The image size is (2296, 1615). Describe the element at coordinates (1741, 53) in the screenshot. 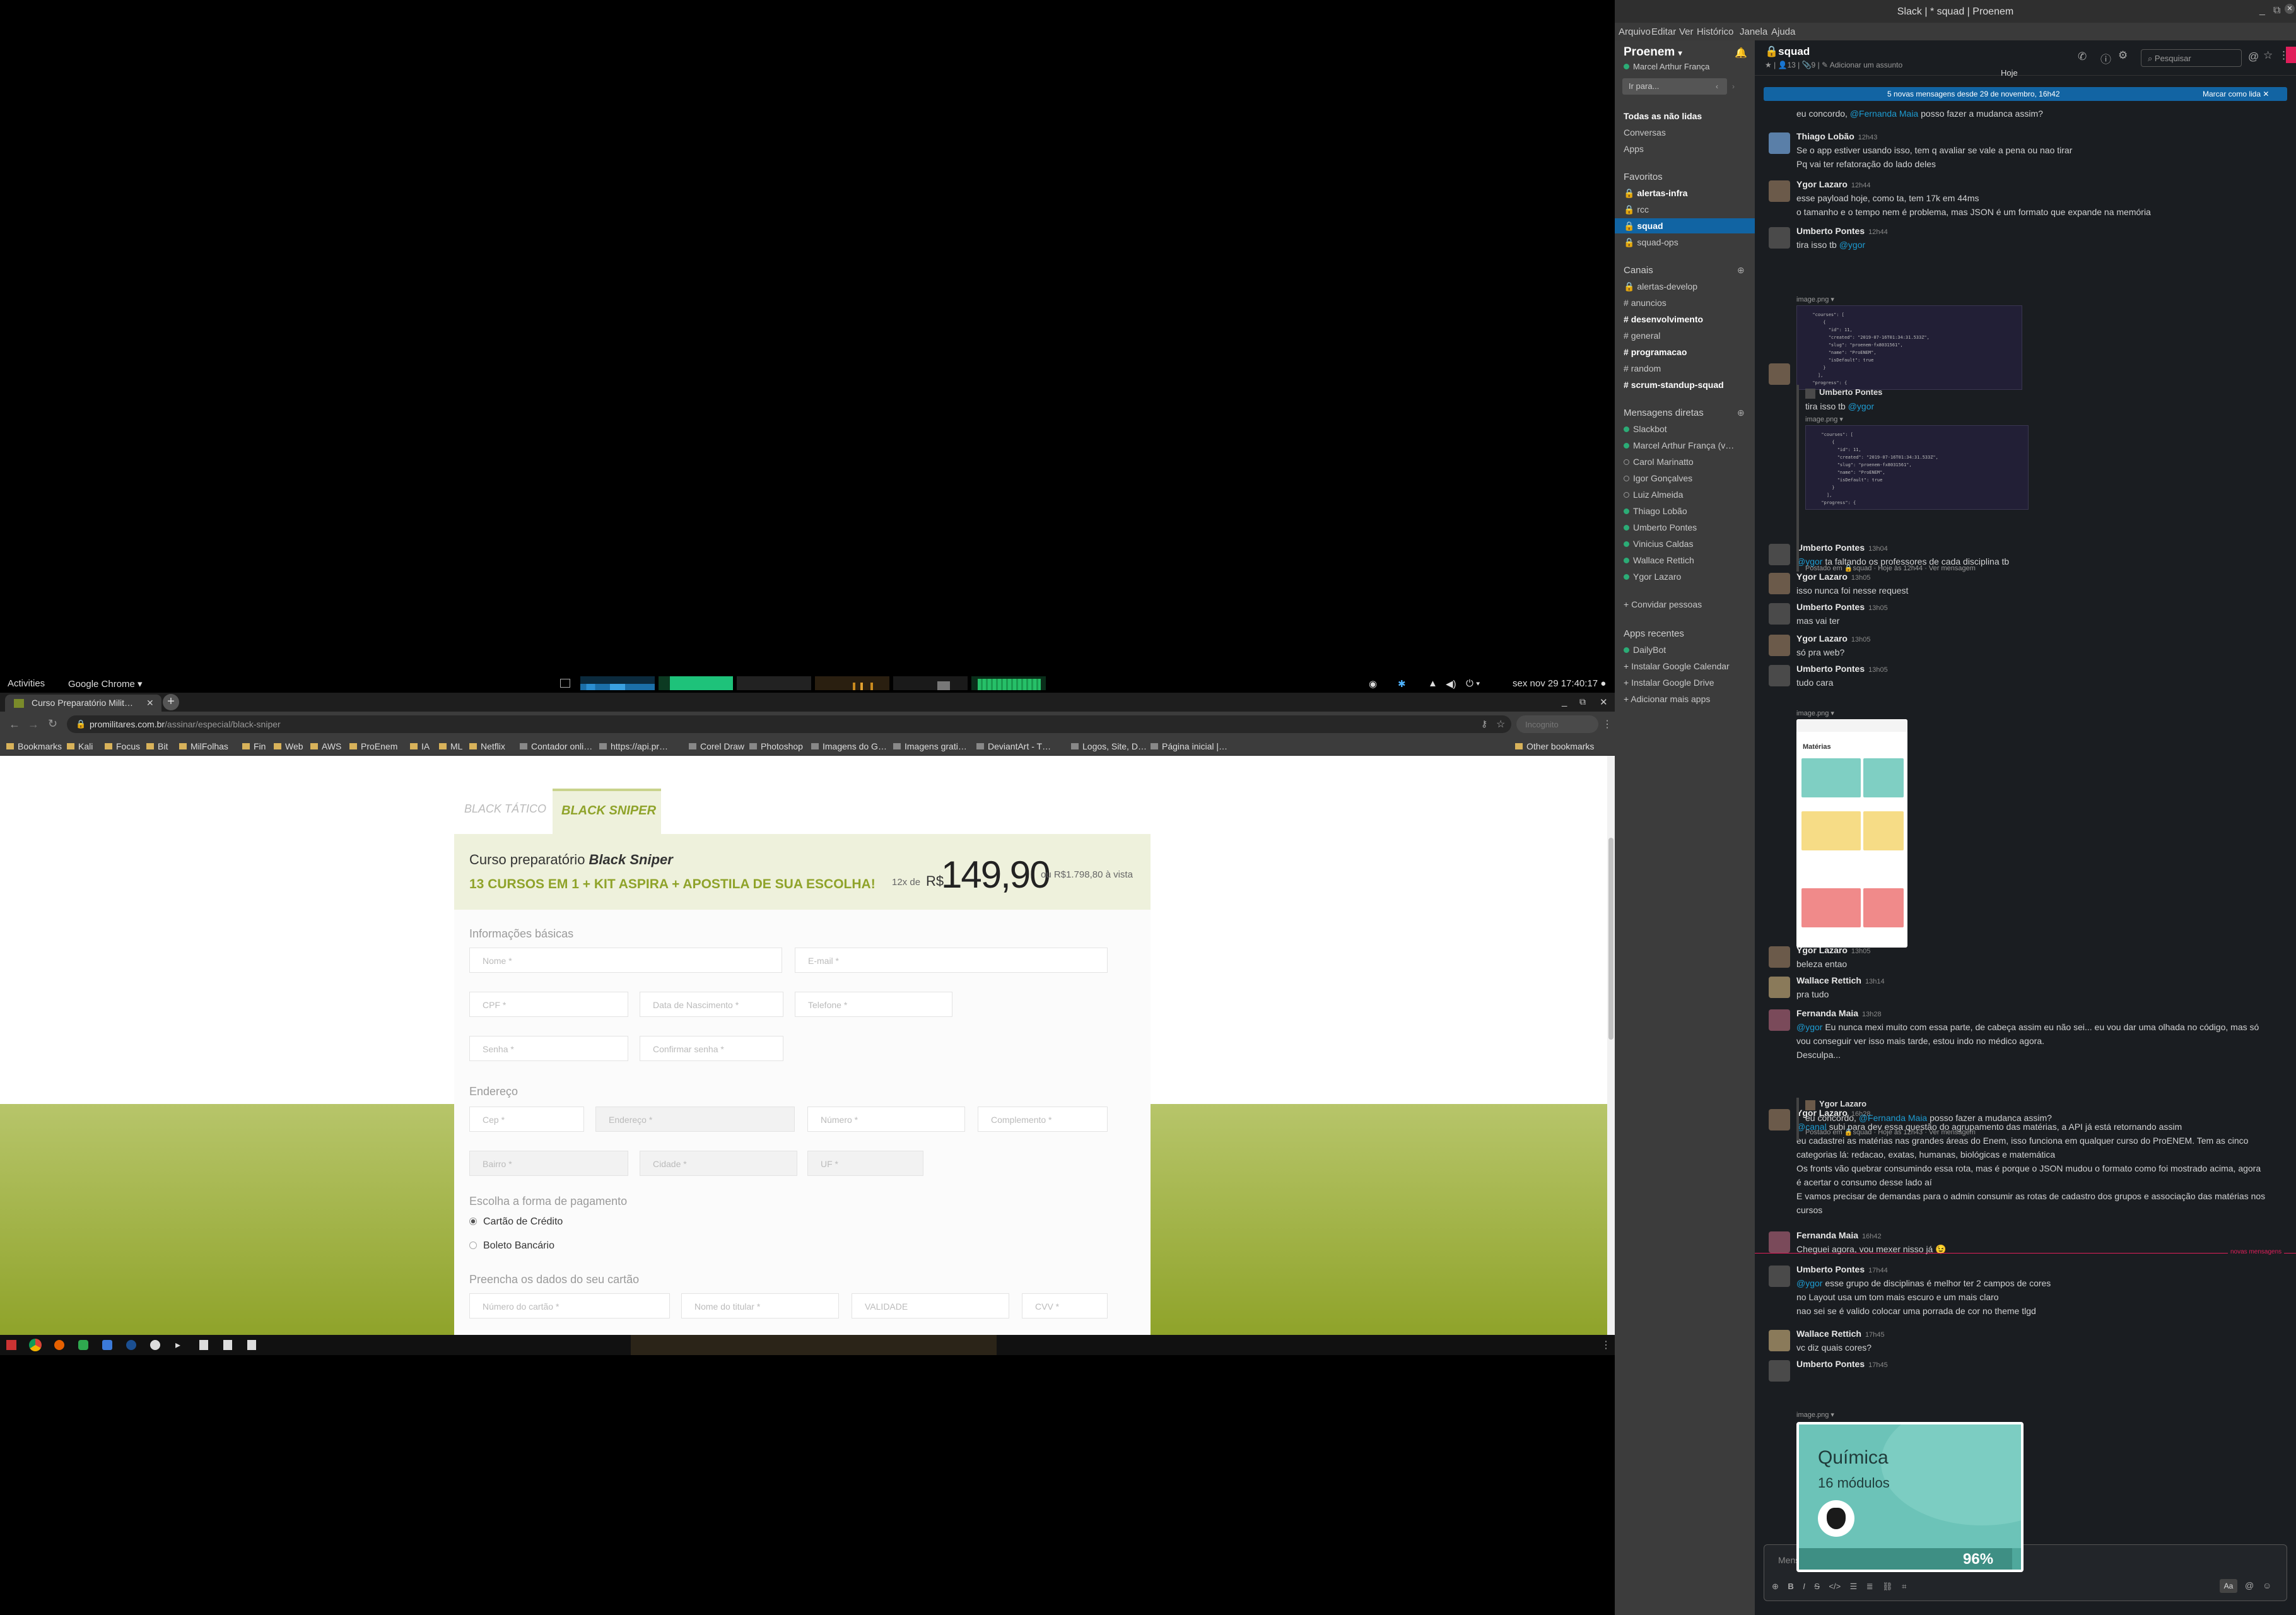

I see `bell-icon: 🔔` at that location.